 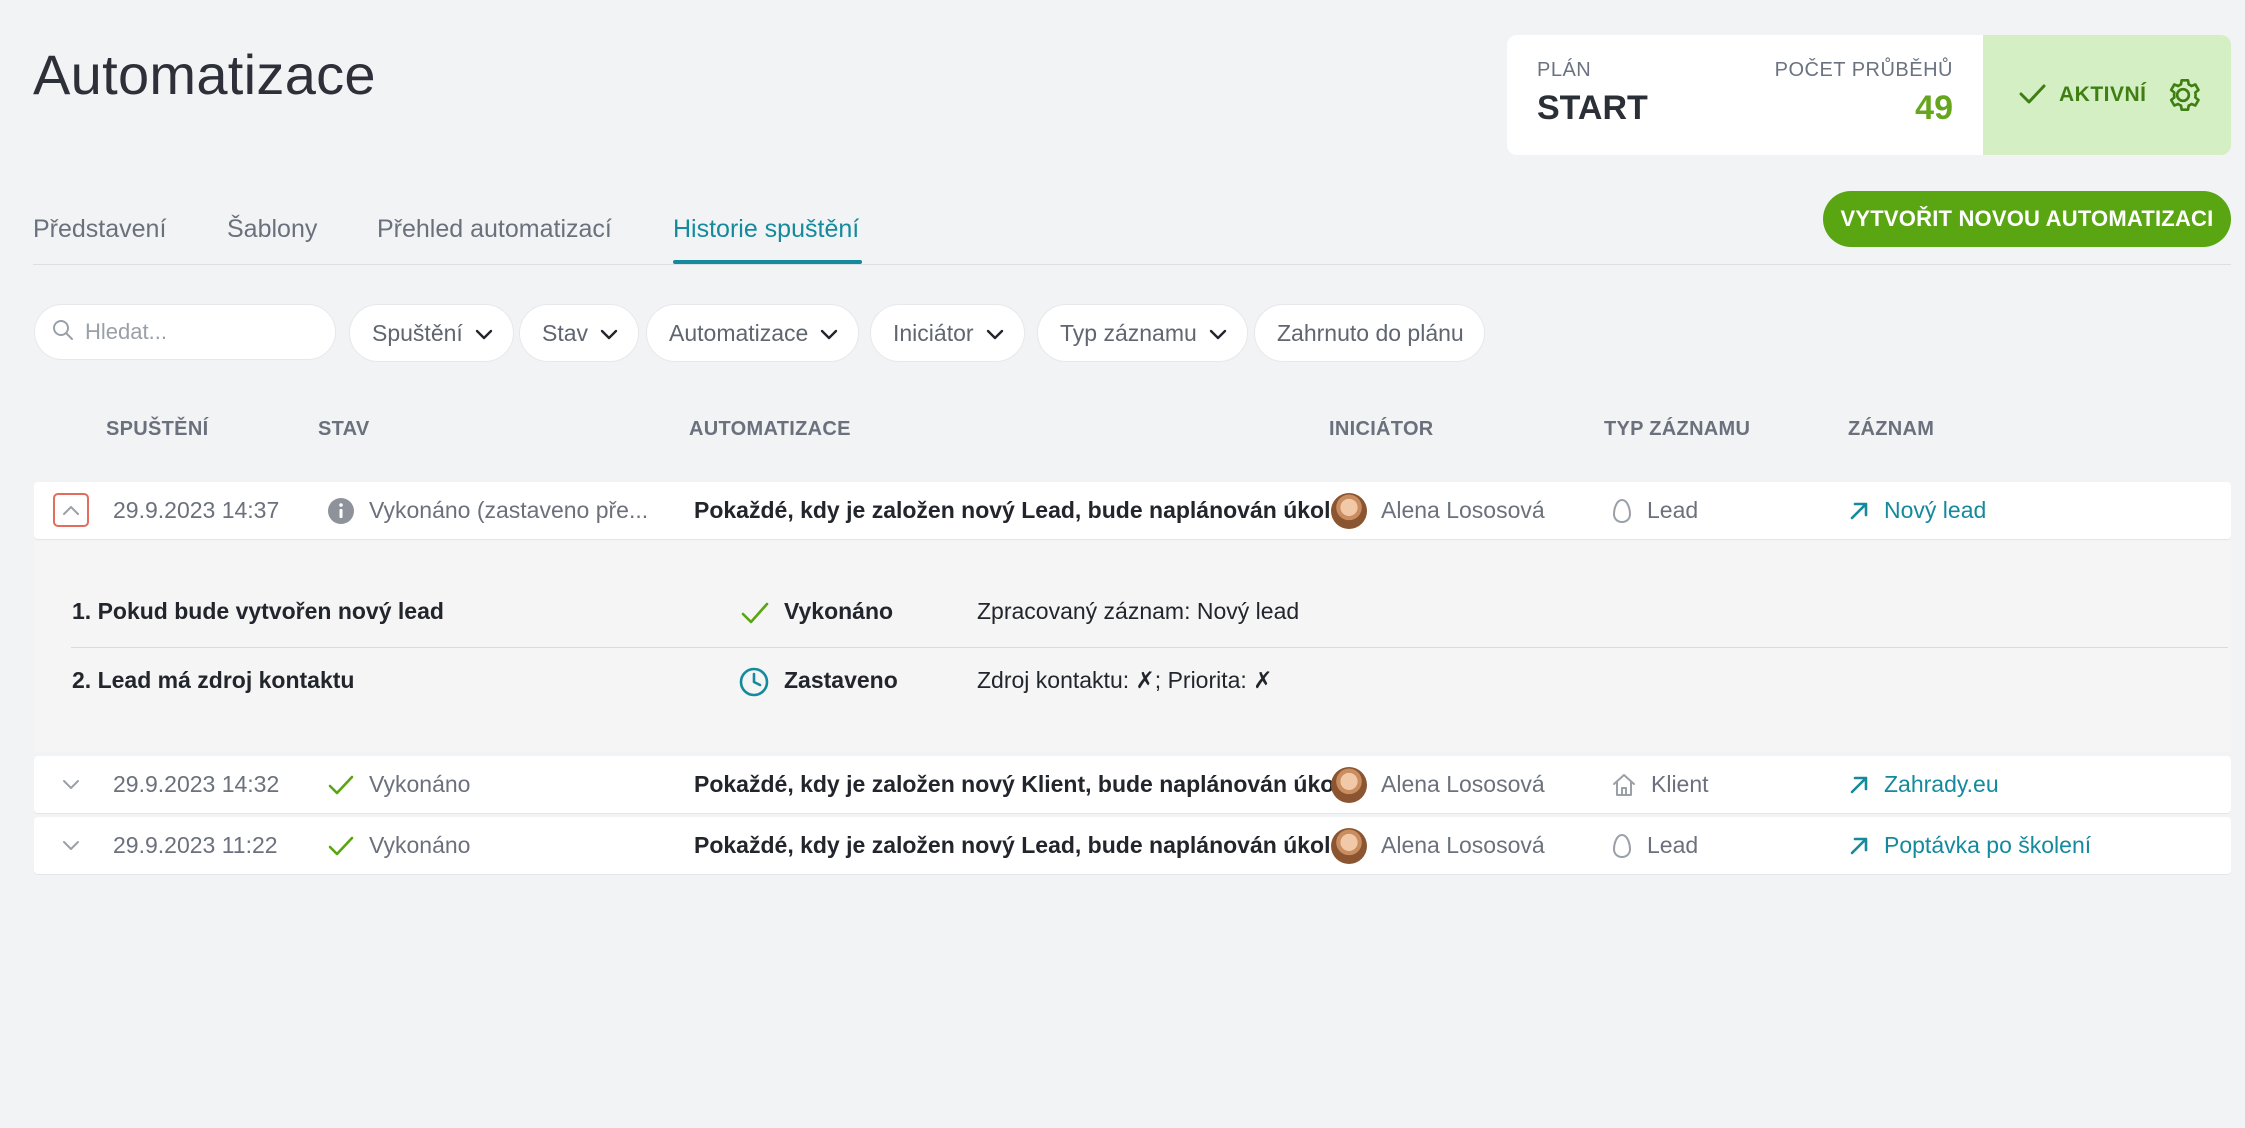 I want to click on detail-divider, so click(x=1149, y=647).